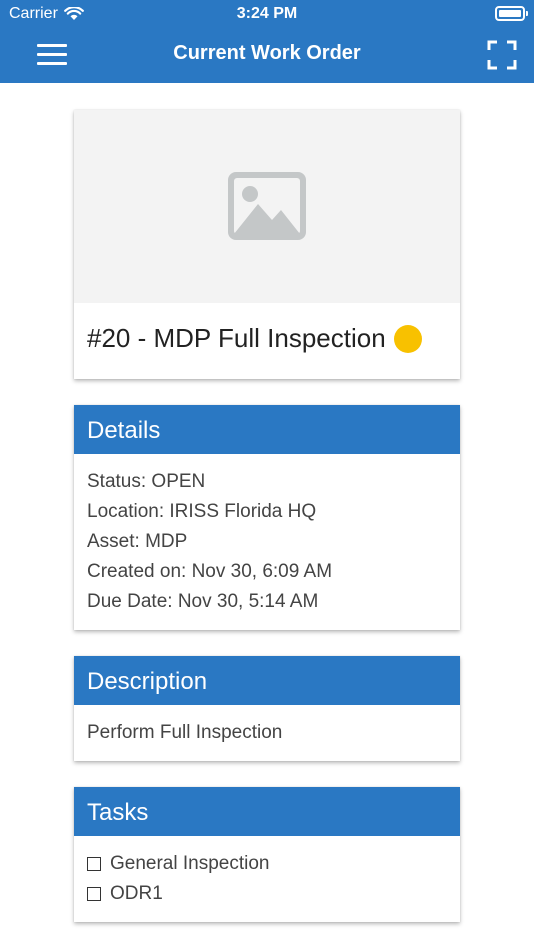 The image size is (534, 950). I want to click on priority-indicator, so click(407, 338).